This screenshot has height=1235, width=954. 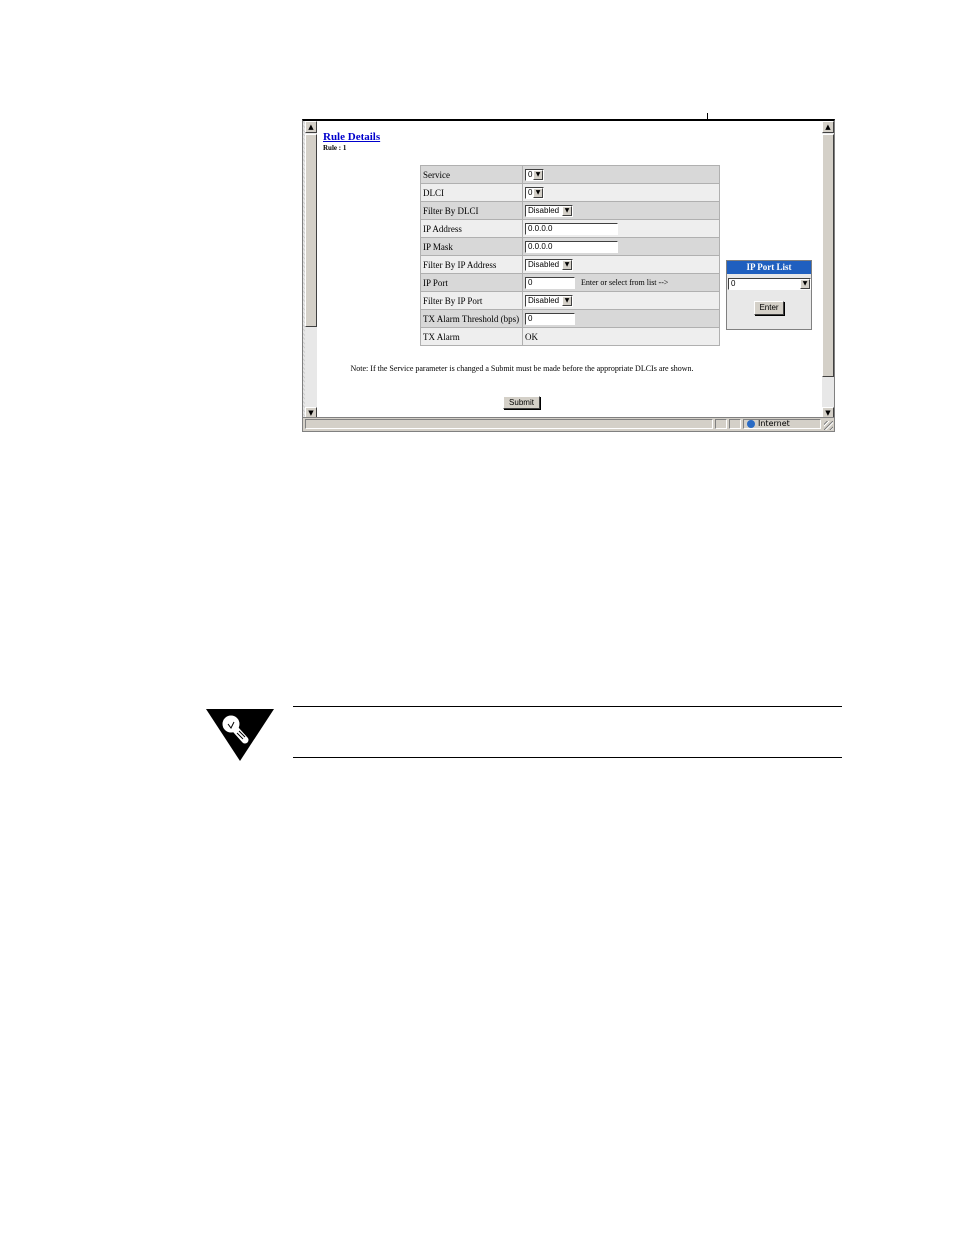 What do you see at coordinates (471, 264) in the screenshot?
I see `filter-by-ip-address-label: Filter By IP Address` at bounding box center [471, 264].